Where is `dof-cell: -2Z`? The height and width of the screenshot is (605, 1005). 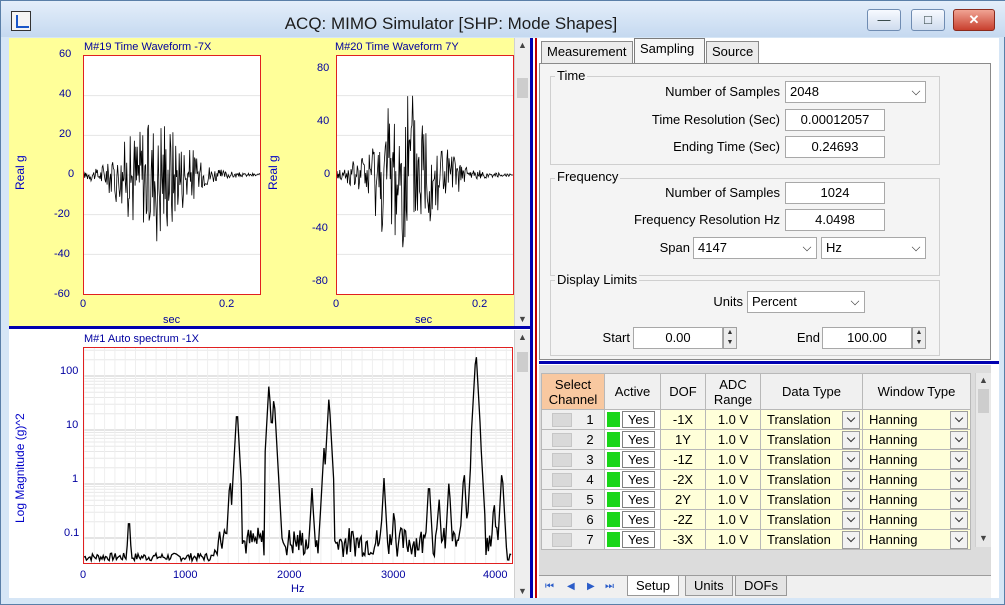 dof-cell: -2Z is located at coordinates (683, 519).